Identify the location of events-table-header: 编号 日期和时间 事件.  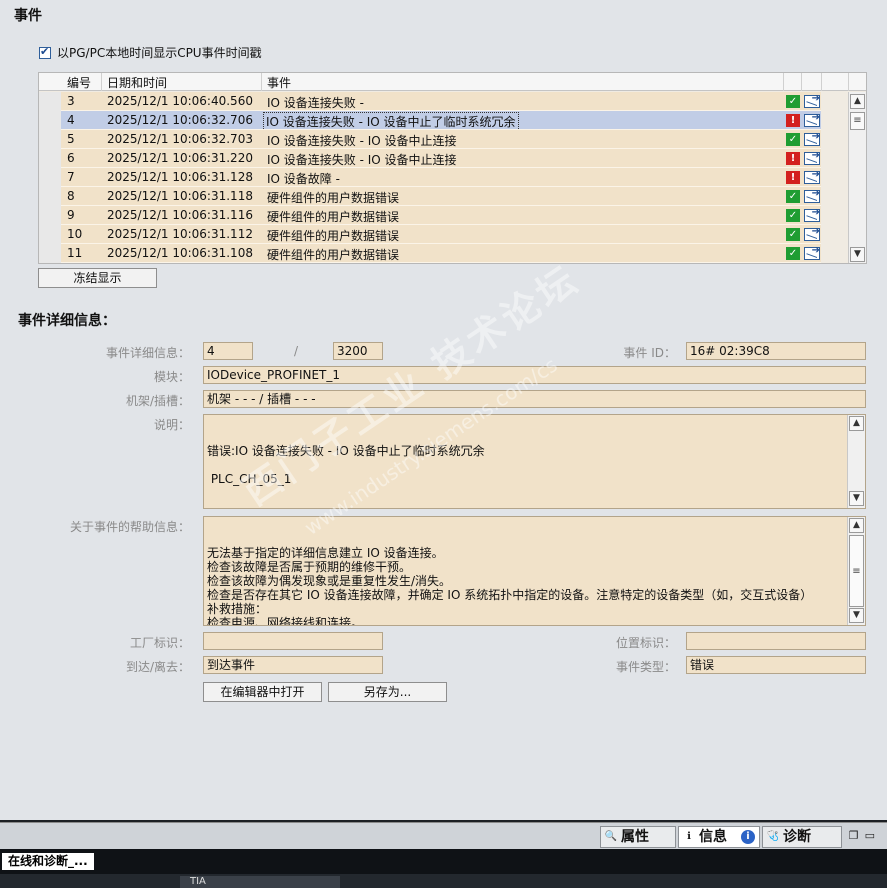
(452, 82).